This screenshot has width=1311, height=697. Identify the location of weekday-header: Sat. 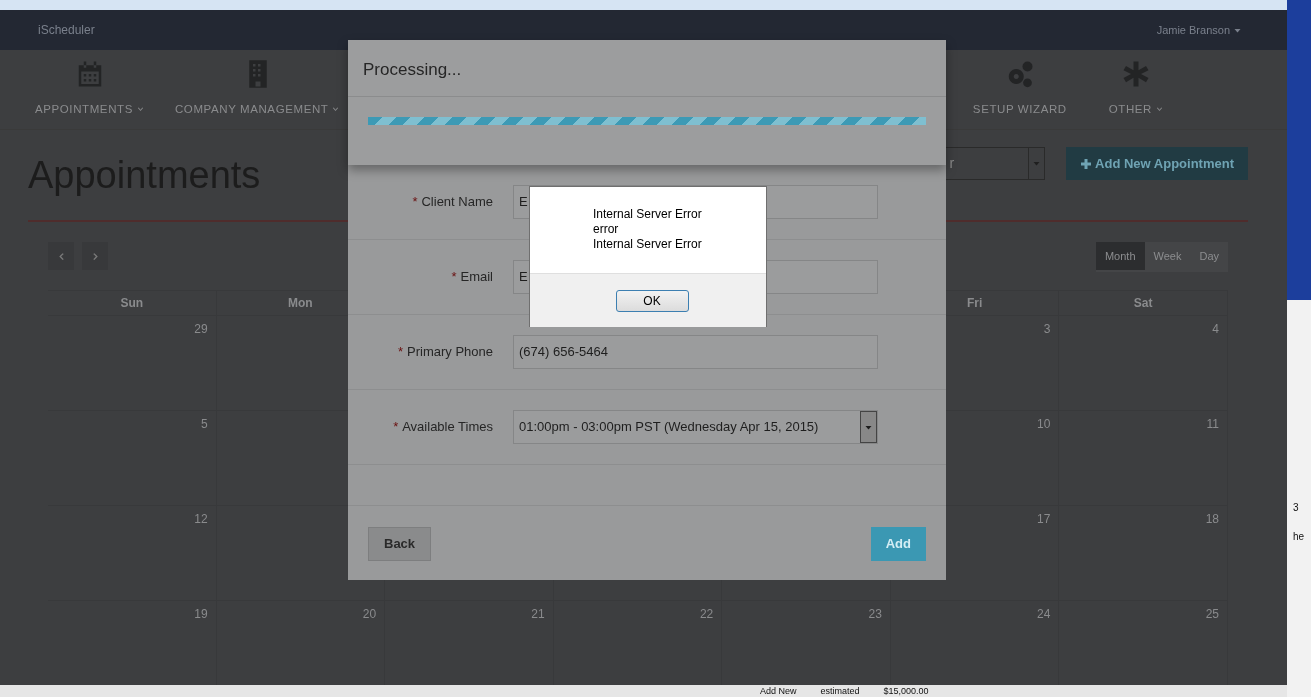
(1143, 303).